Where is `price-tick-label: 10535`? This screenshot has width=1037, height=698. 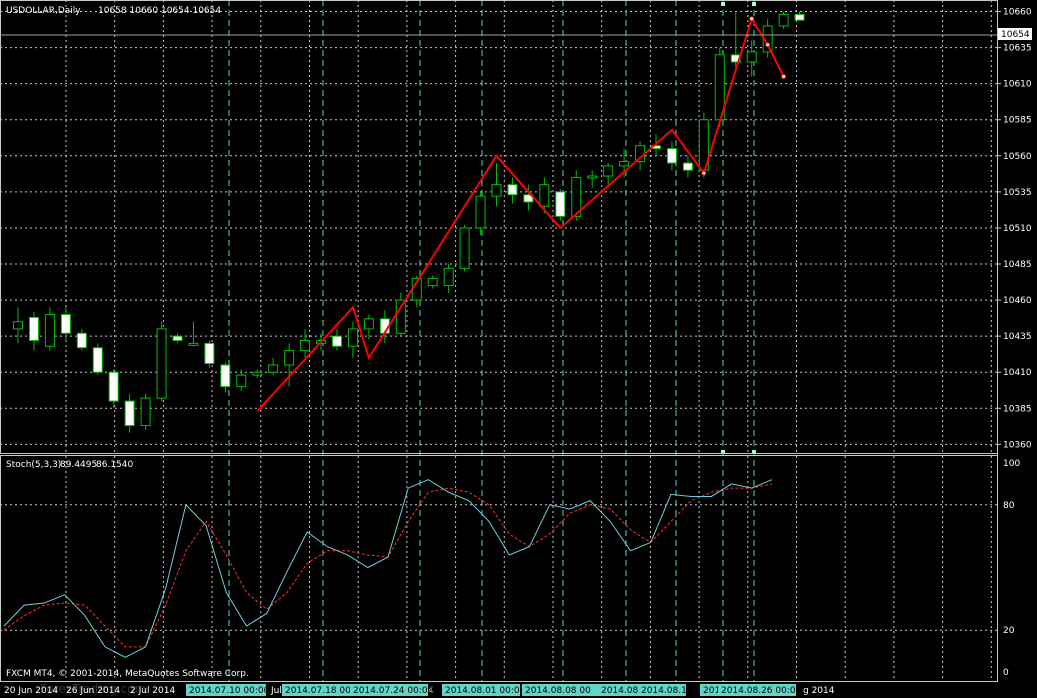 price-tick-label: 10535 is located at coordinates (1017, 193).